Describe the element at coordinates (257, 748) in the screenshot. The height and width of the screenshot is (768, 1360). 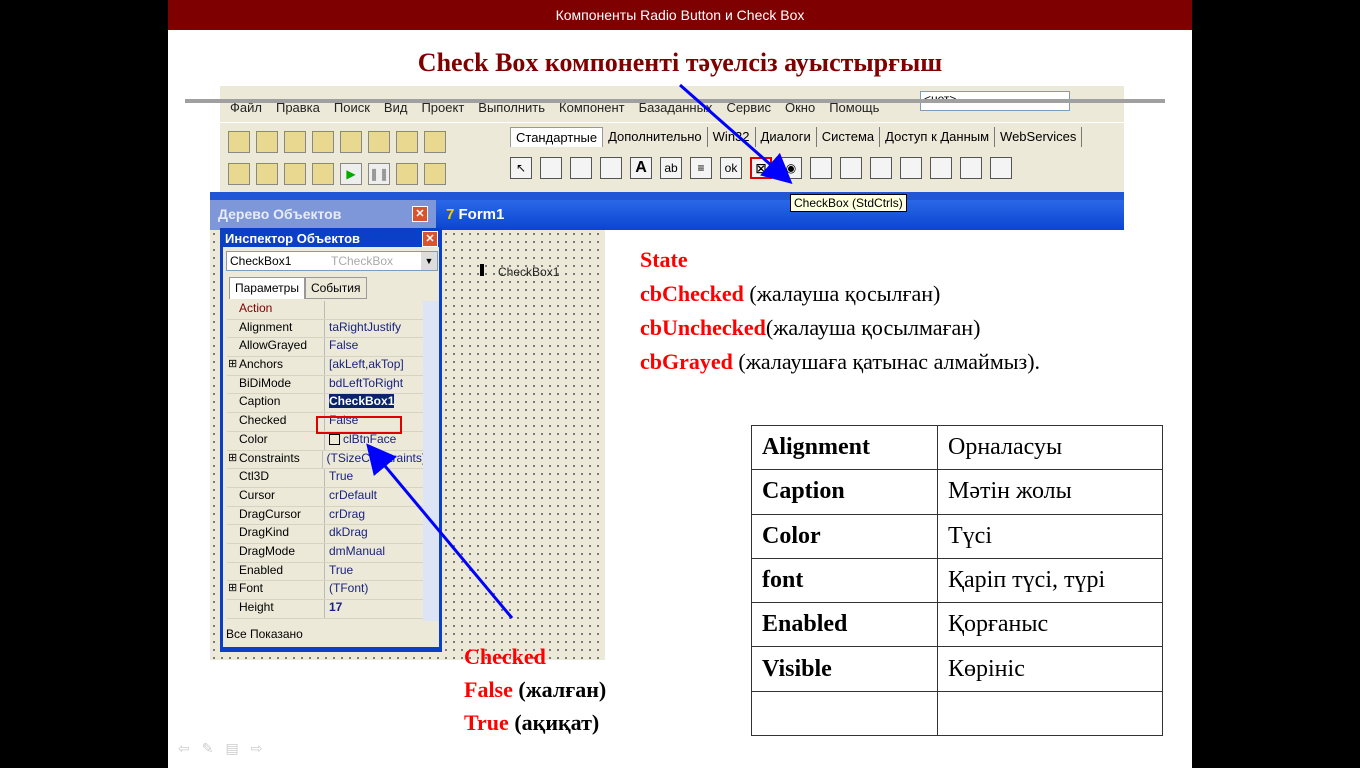
I see `forward-icon: ⇨` at that location.